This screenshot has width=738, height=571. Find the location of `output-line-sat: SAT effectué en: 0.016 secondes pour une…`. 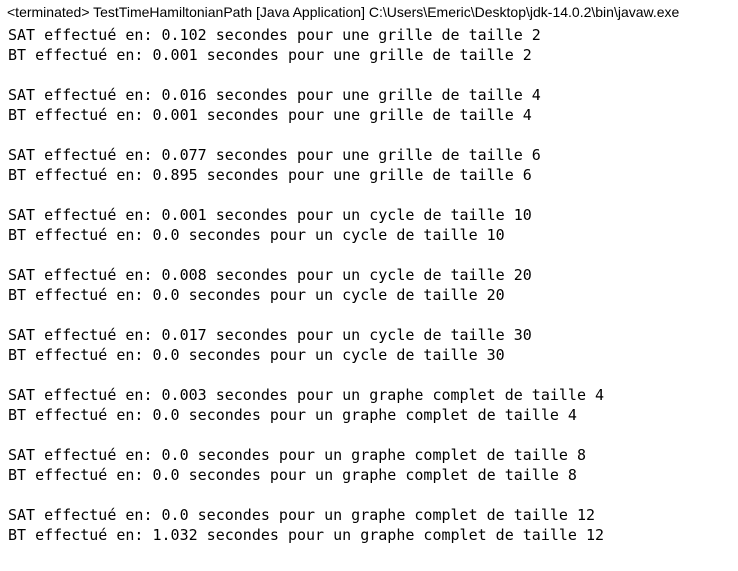

output-line-sat: SAT effectué en: 0.016 secondes pour une… is located at coordinates (274, 95).